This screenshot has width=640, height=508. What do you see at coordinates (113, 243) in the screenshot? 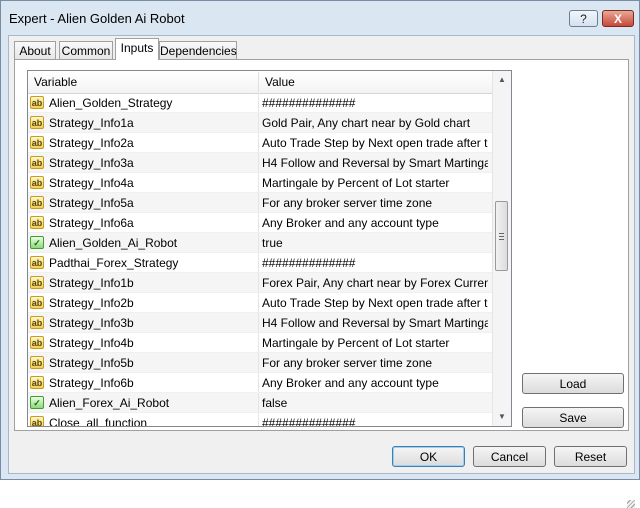
I see `variable-name: Alien_Golden_Ai_Robot` at bounding box center [113, 243].